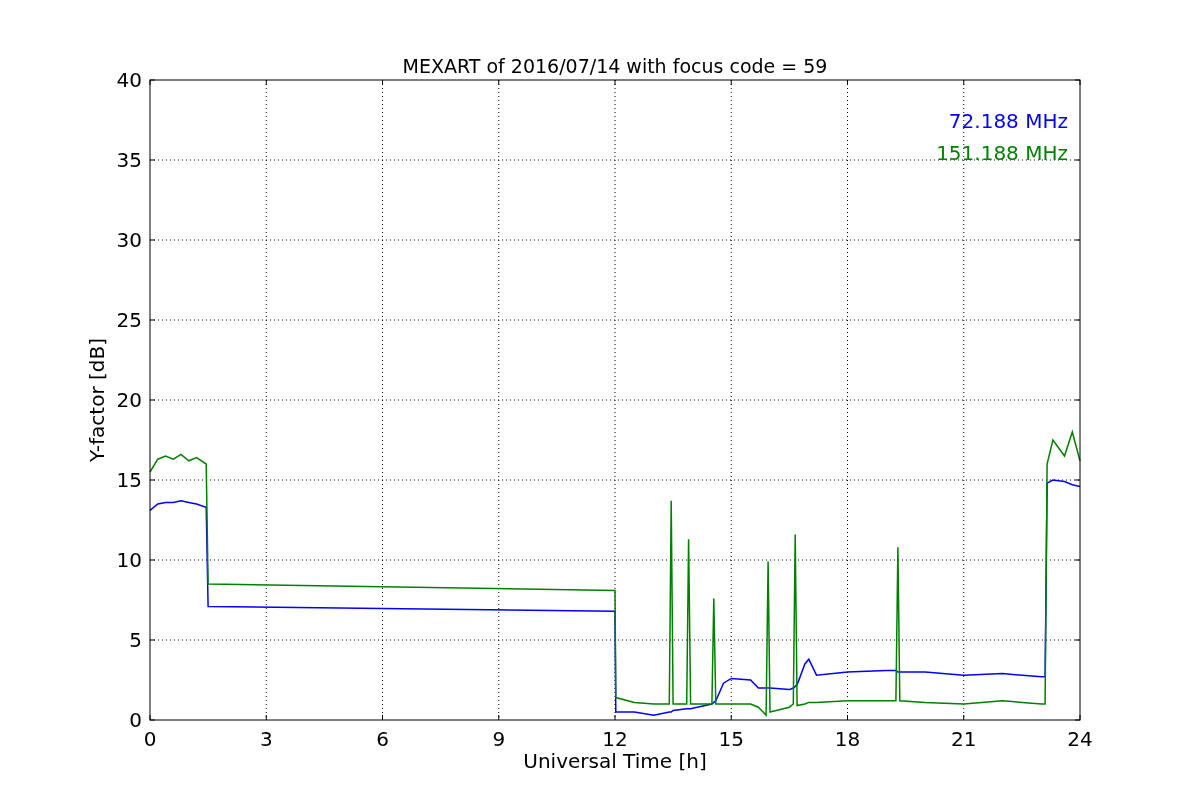  What do you see at coordinates (615, 739) in the screenshot?
I see `x-tick-label: 12` at bounding box center [615, 739].